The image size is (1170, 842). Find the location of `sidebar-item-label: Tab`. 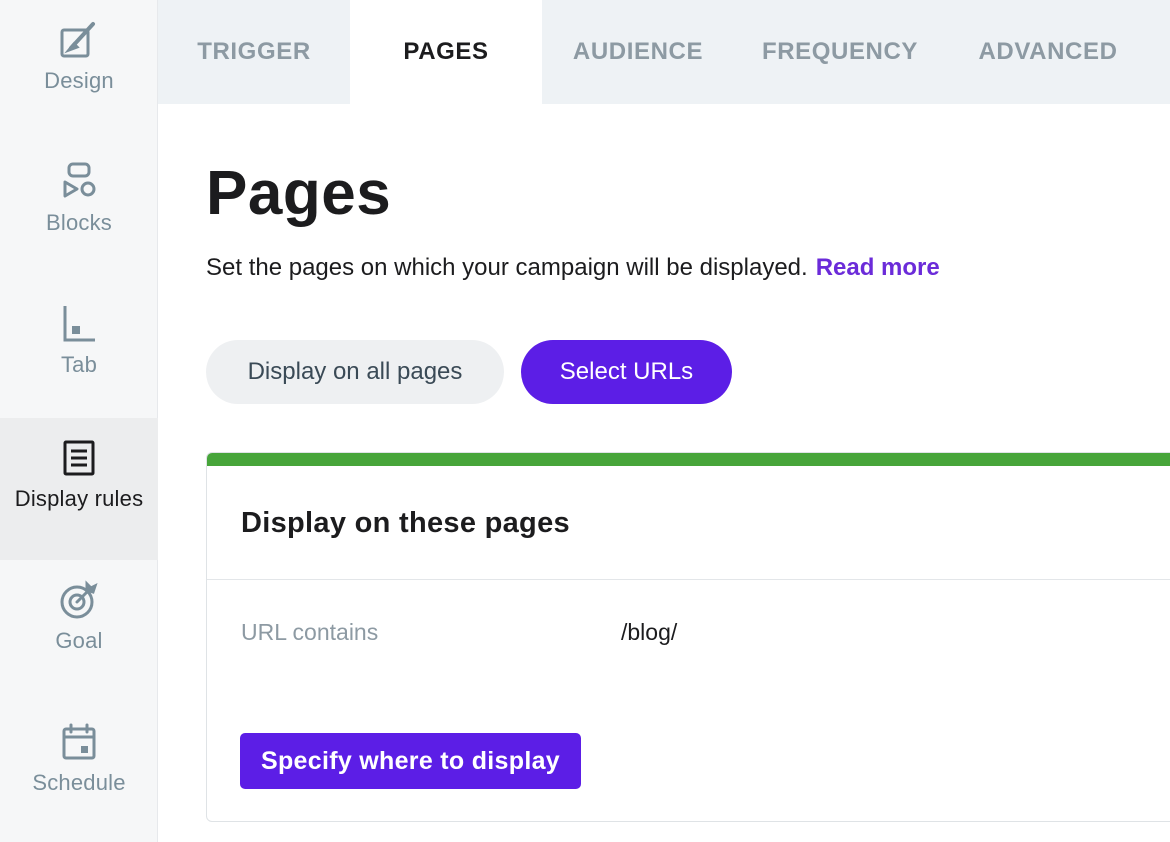

sidebar-item-label: Tab is located at coordinates (79, 364).